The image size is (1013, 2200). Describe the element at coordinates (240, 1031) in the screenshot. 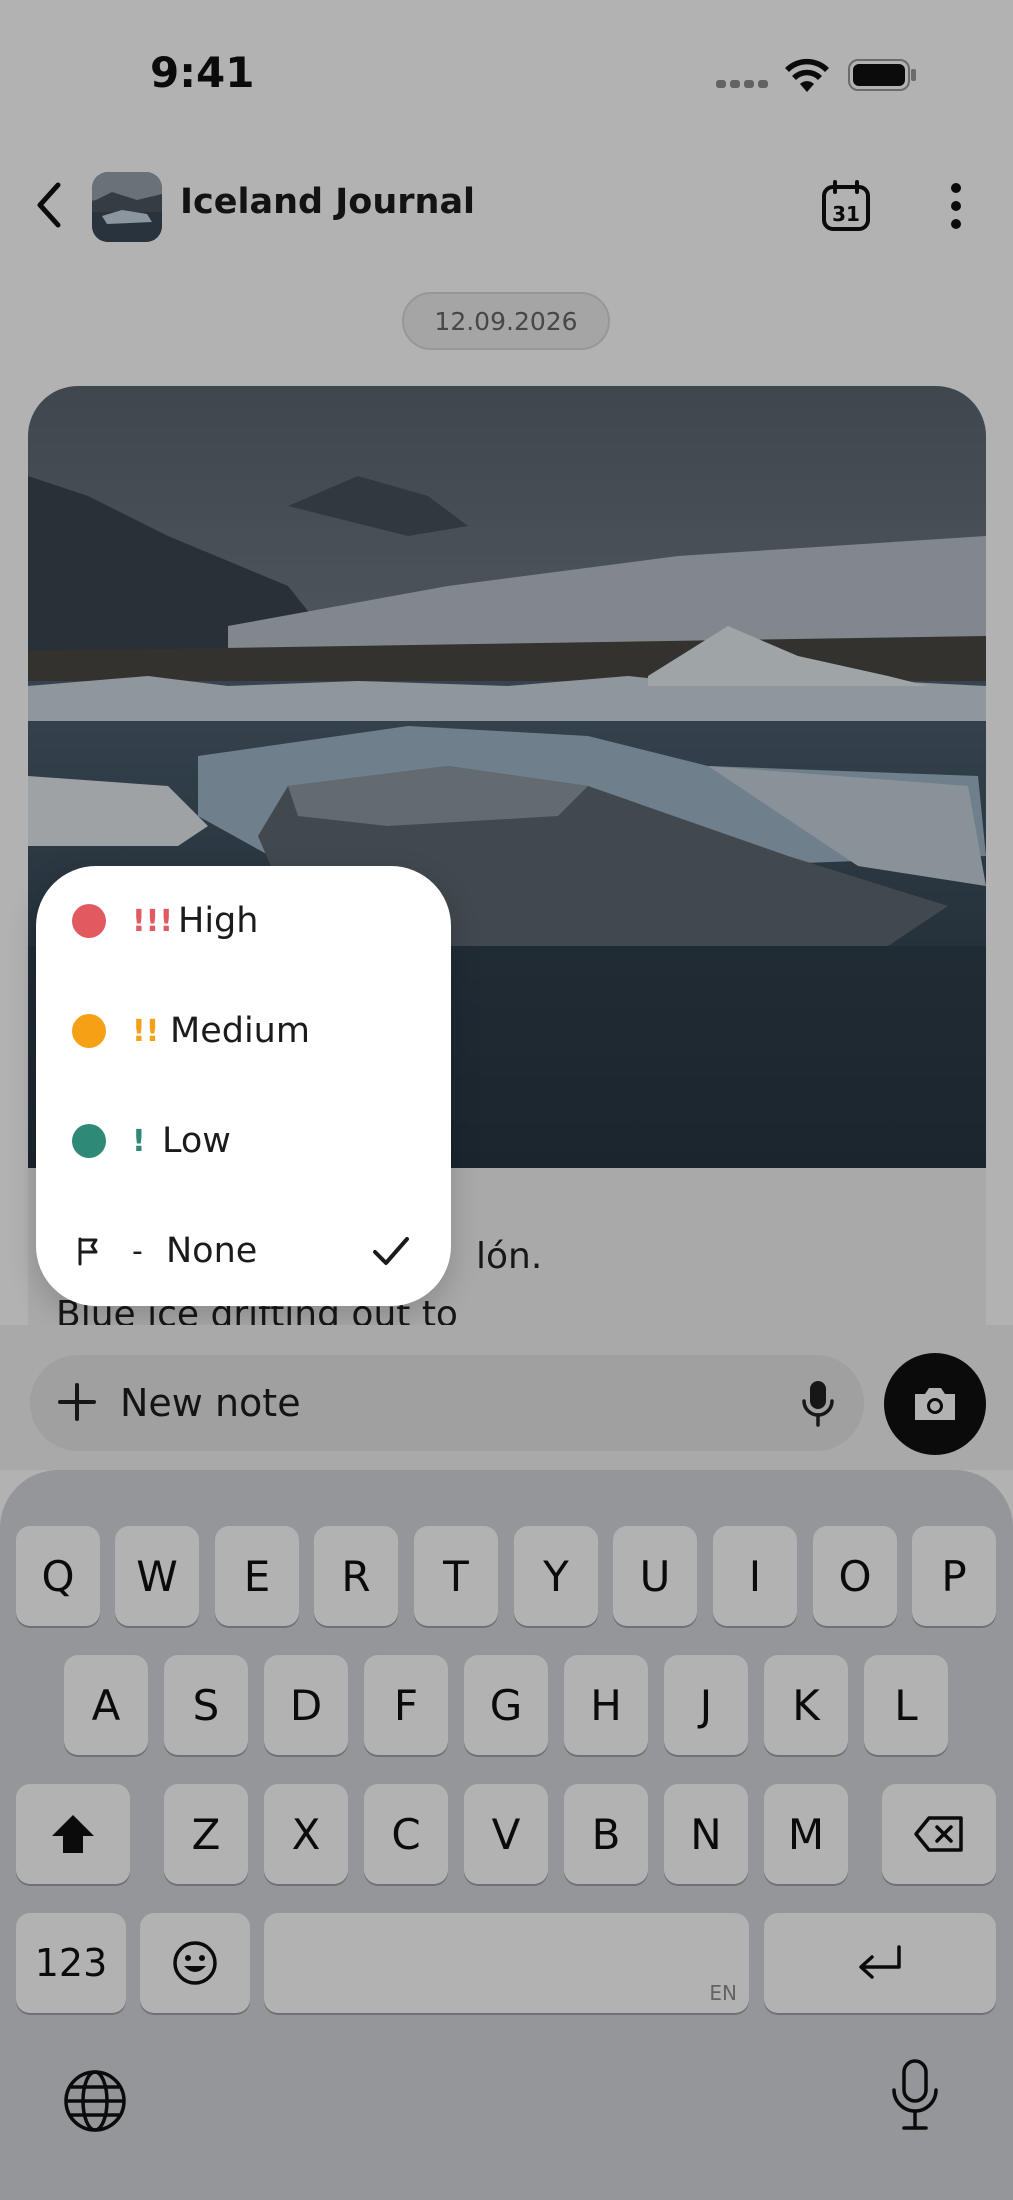

I see `priority-label-medium: Medium` at that location.